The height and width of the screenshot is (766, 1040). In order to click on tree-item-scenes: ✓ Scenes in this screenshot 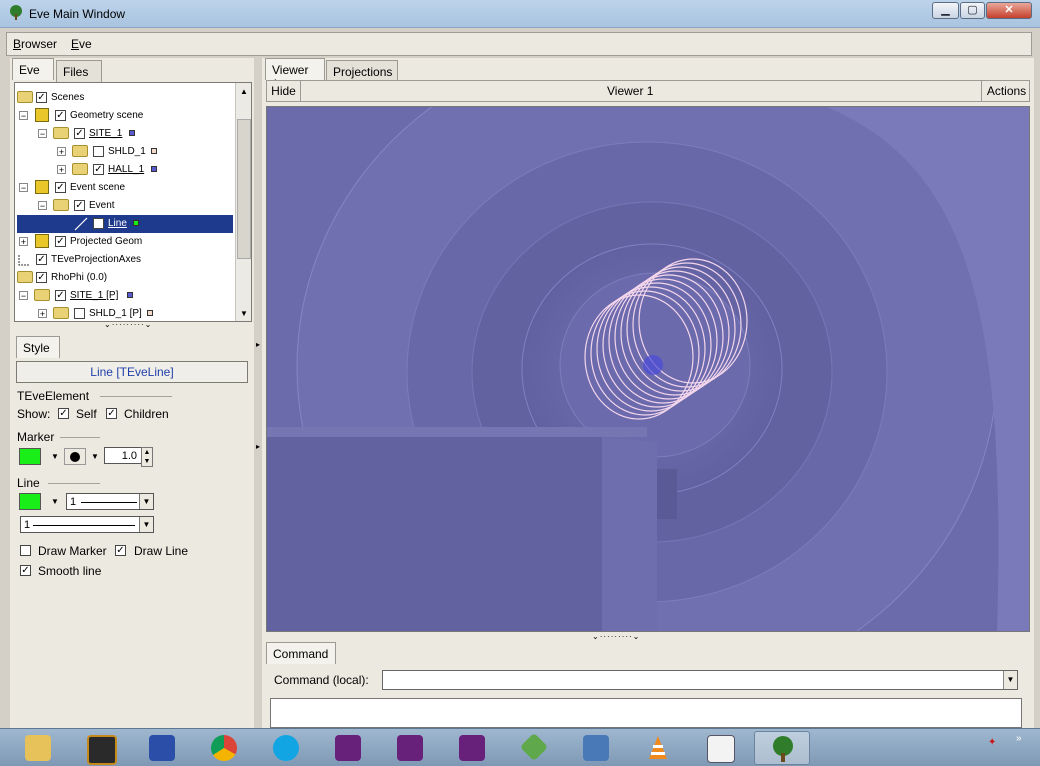, I will do `click(125, 98)`.